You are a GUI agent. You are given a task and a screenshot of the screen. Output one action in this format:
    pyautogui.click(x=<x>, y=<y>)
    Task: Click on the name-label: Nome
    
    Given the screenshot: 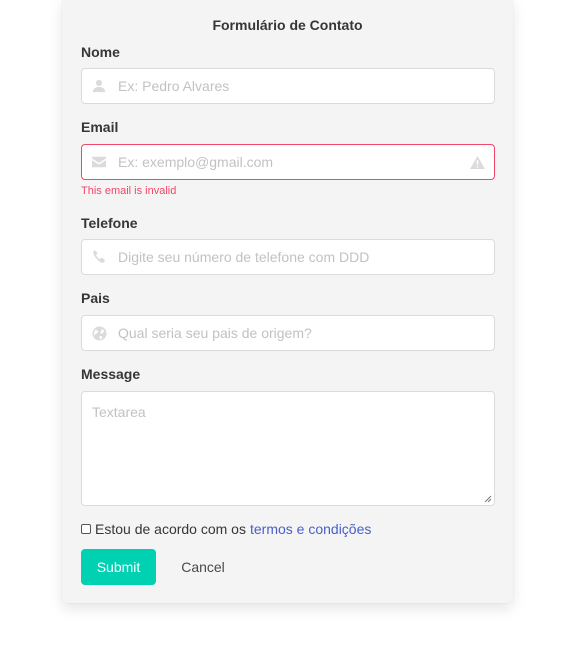 What is the action you would take?
    pyautogui.click(x=100, y=52)
    